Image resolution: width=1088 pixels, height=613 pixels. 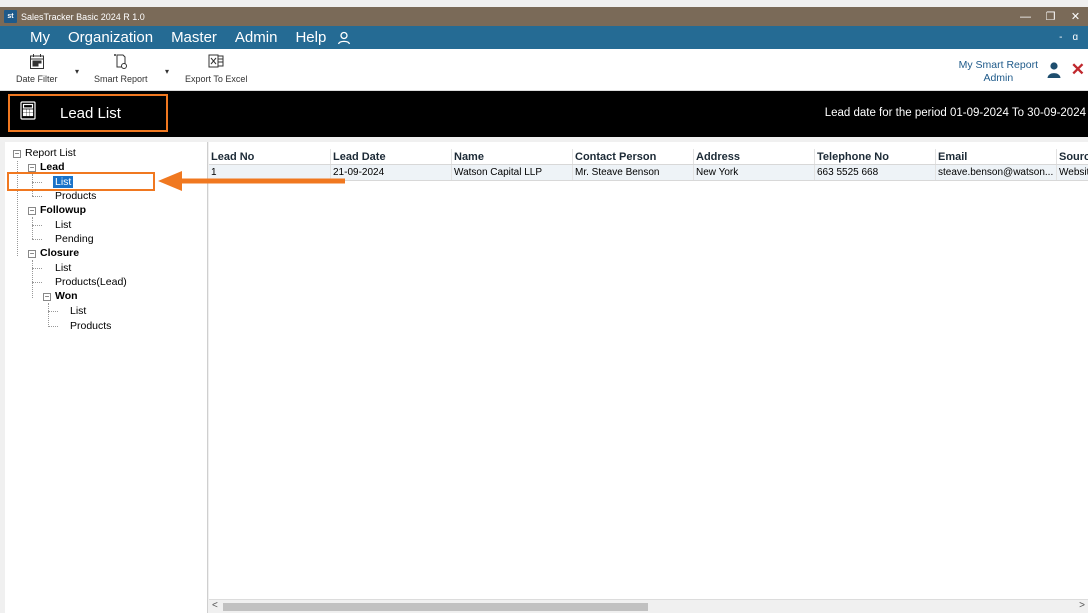 I want to click on tree-item-followup: Followup, so click(x=63, y=210).